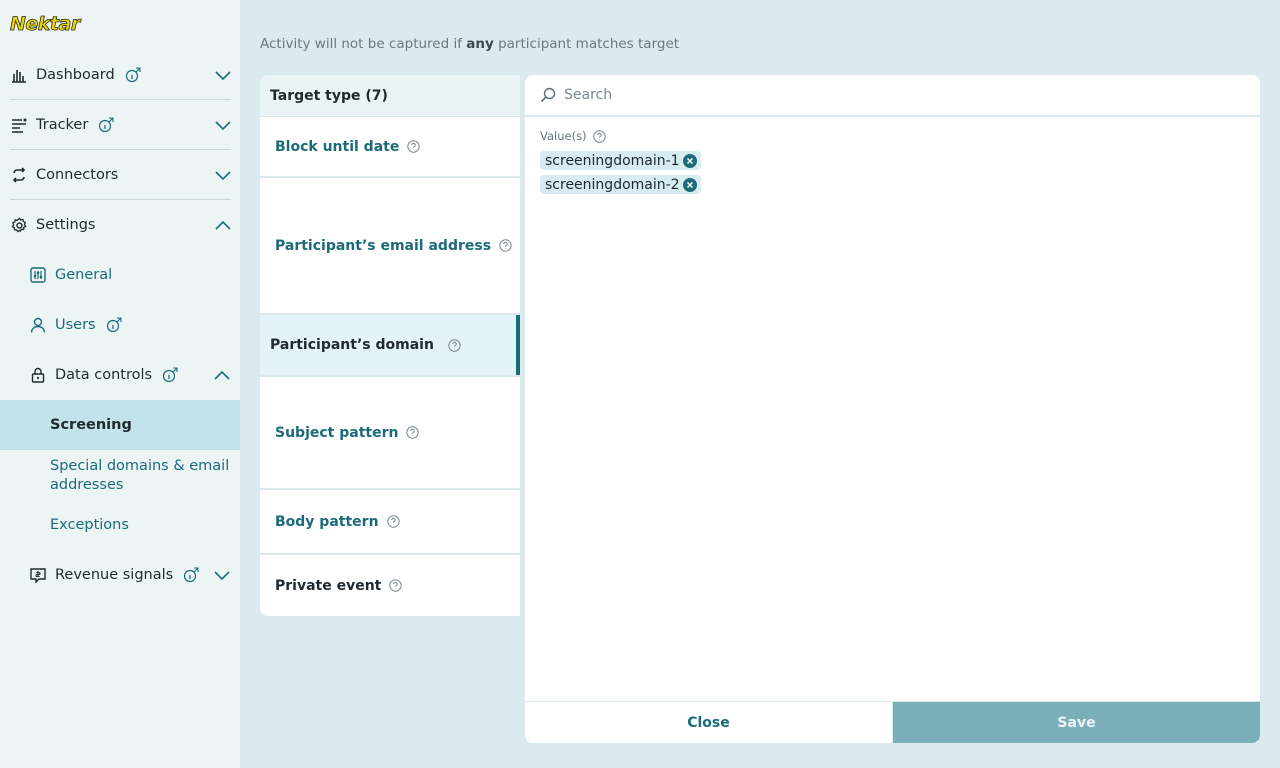  I want to click on nav-general: General, so click(130, 275).